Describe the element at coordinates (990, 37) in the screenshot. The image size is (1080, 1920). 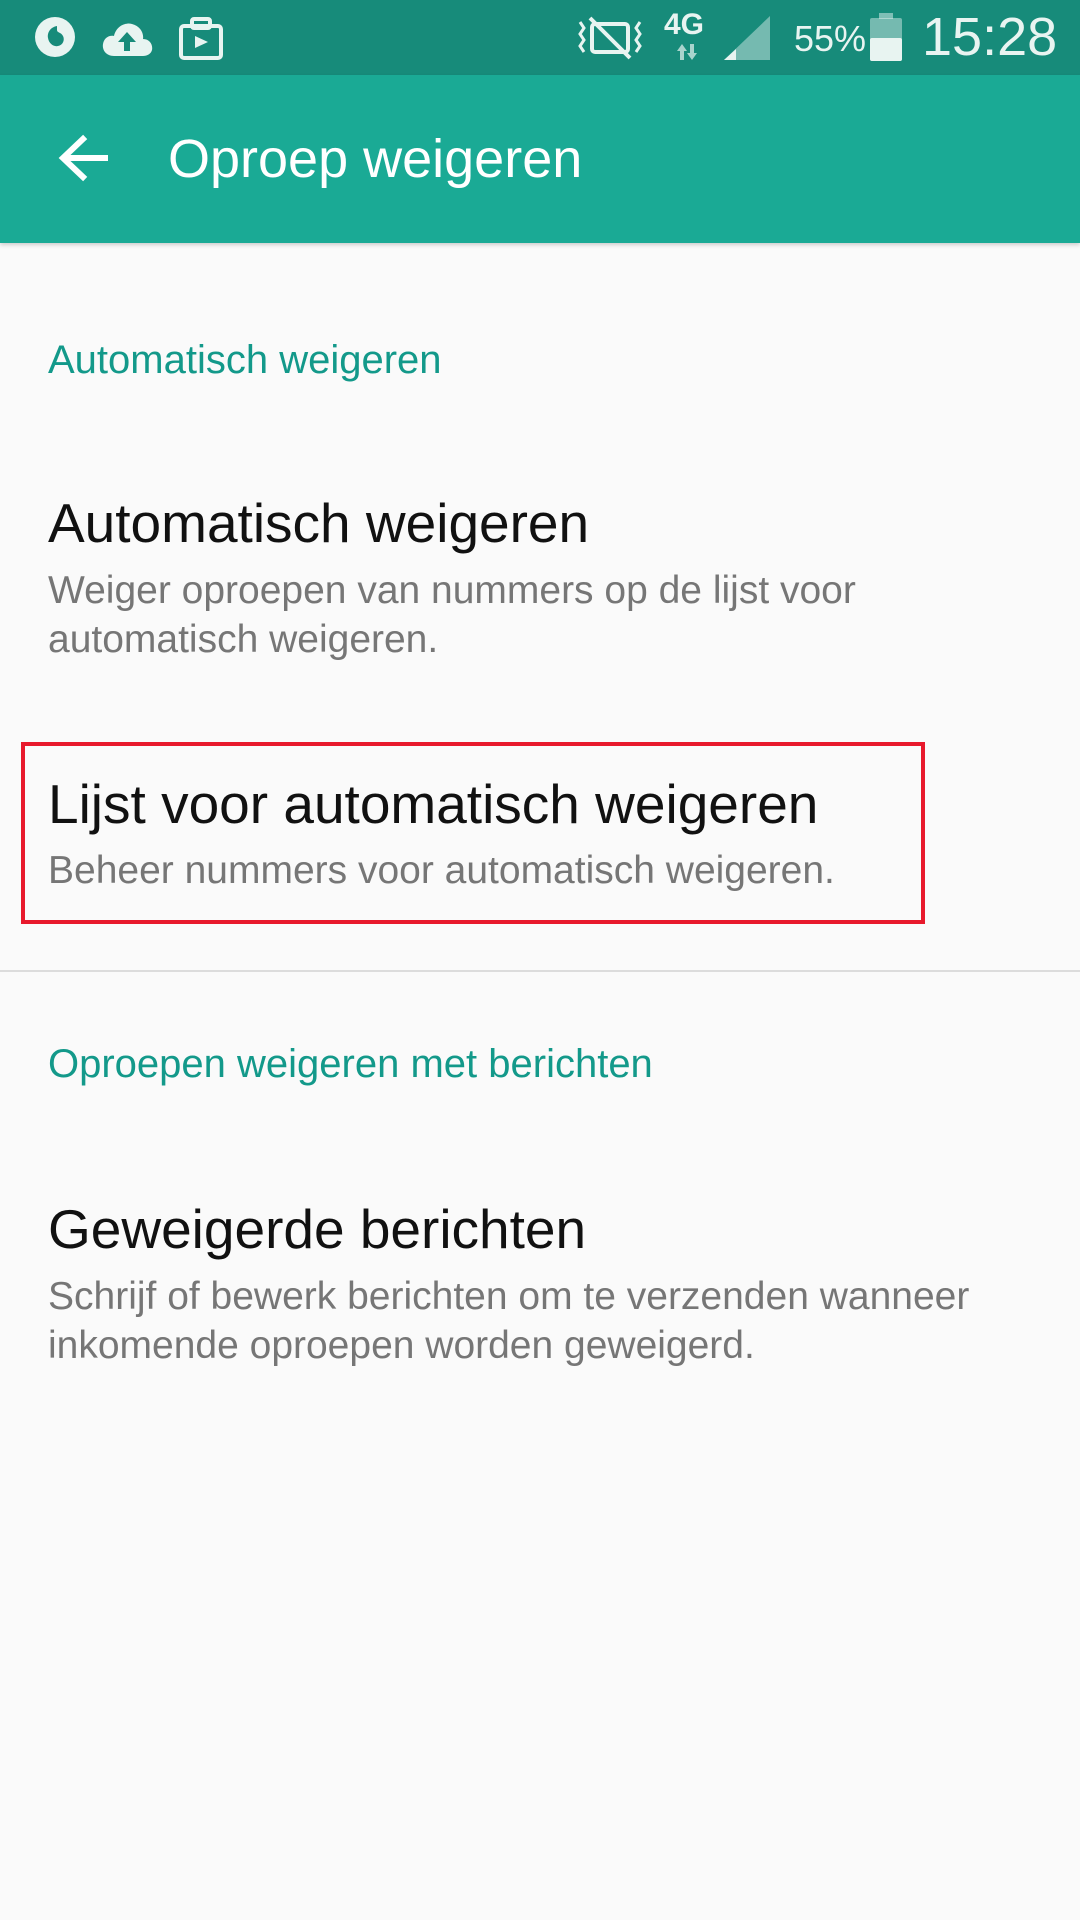
I see `clock: 15:28` at that location.